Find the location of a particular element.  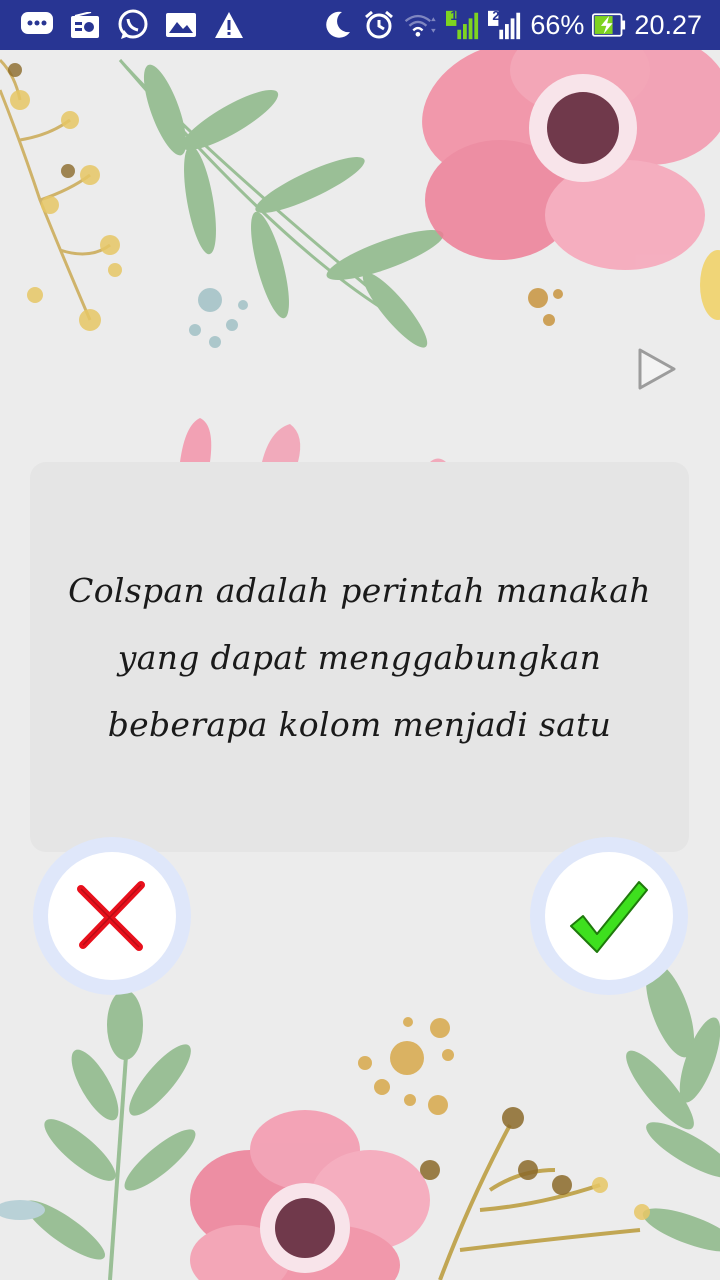

checkmark-icon is located at coordinates (609, 917).